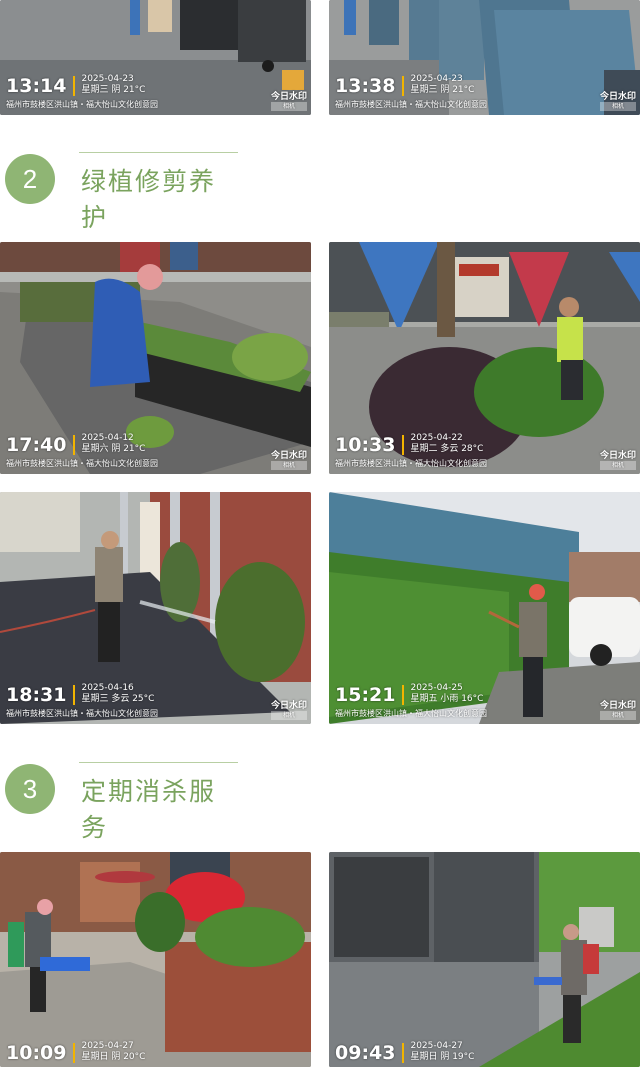 Image resolution: width=640 pixels, height=1067 pixels. What do you see at coordinates (370, 445) in the screenshot?
I see `stamp-time: 10:33` at bounding box center [370, 445].